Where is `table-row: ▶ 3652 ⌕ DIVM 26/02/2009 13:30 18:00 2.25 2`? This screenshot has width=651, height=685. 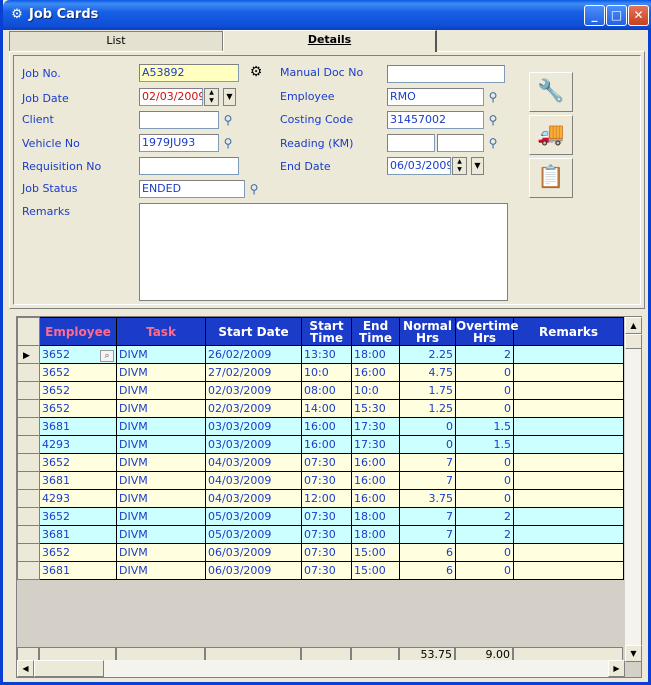 table-row: ▶ 3652 ⌕ DIVM 26/02/2009 13:30 18:00 2.25 2 is located at coordinates (320, 354).